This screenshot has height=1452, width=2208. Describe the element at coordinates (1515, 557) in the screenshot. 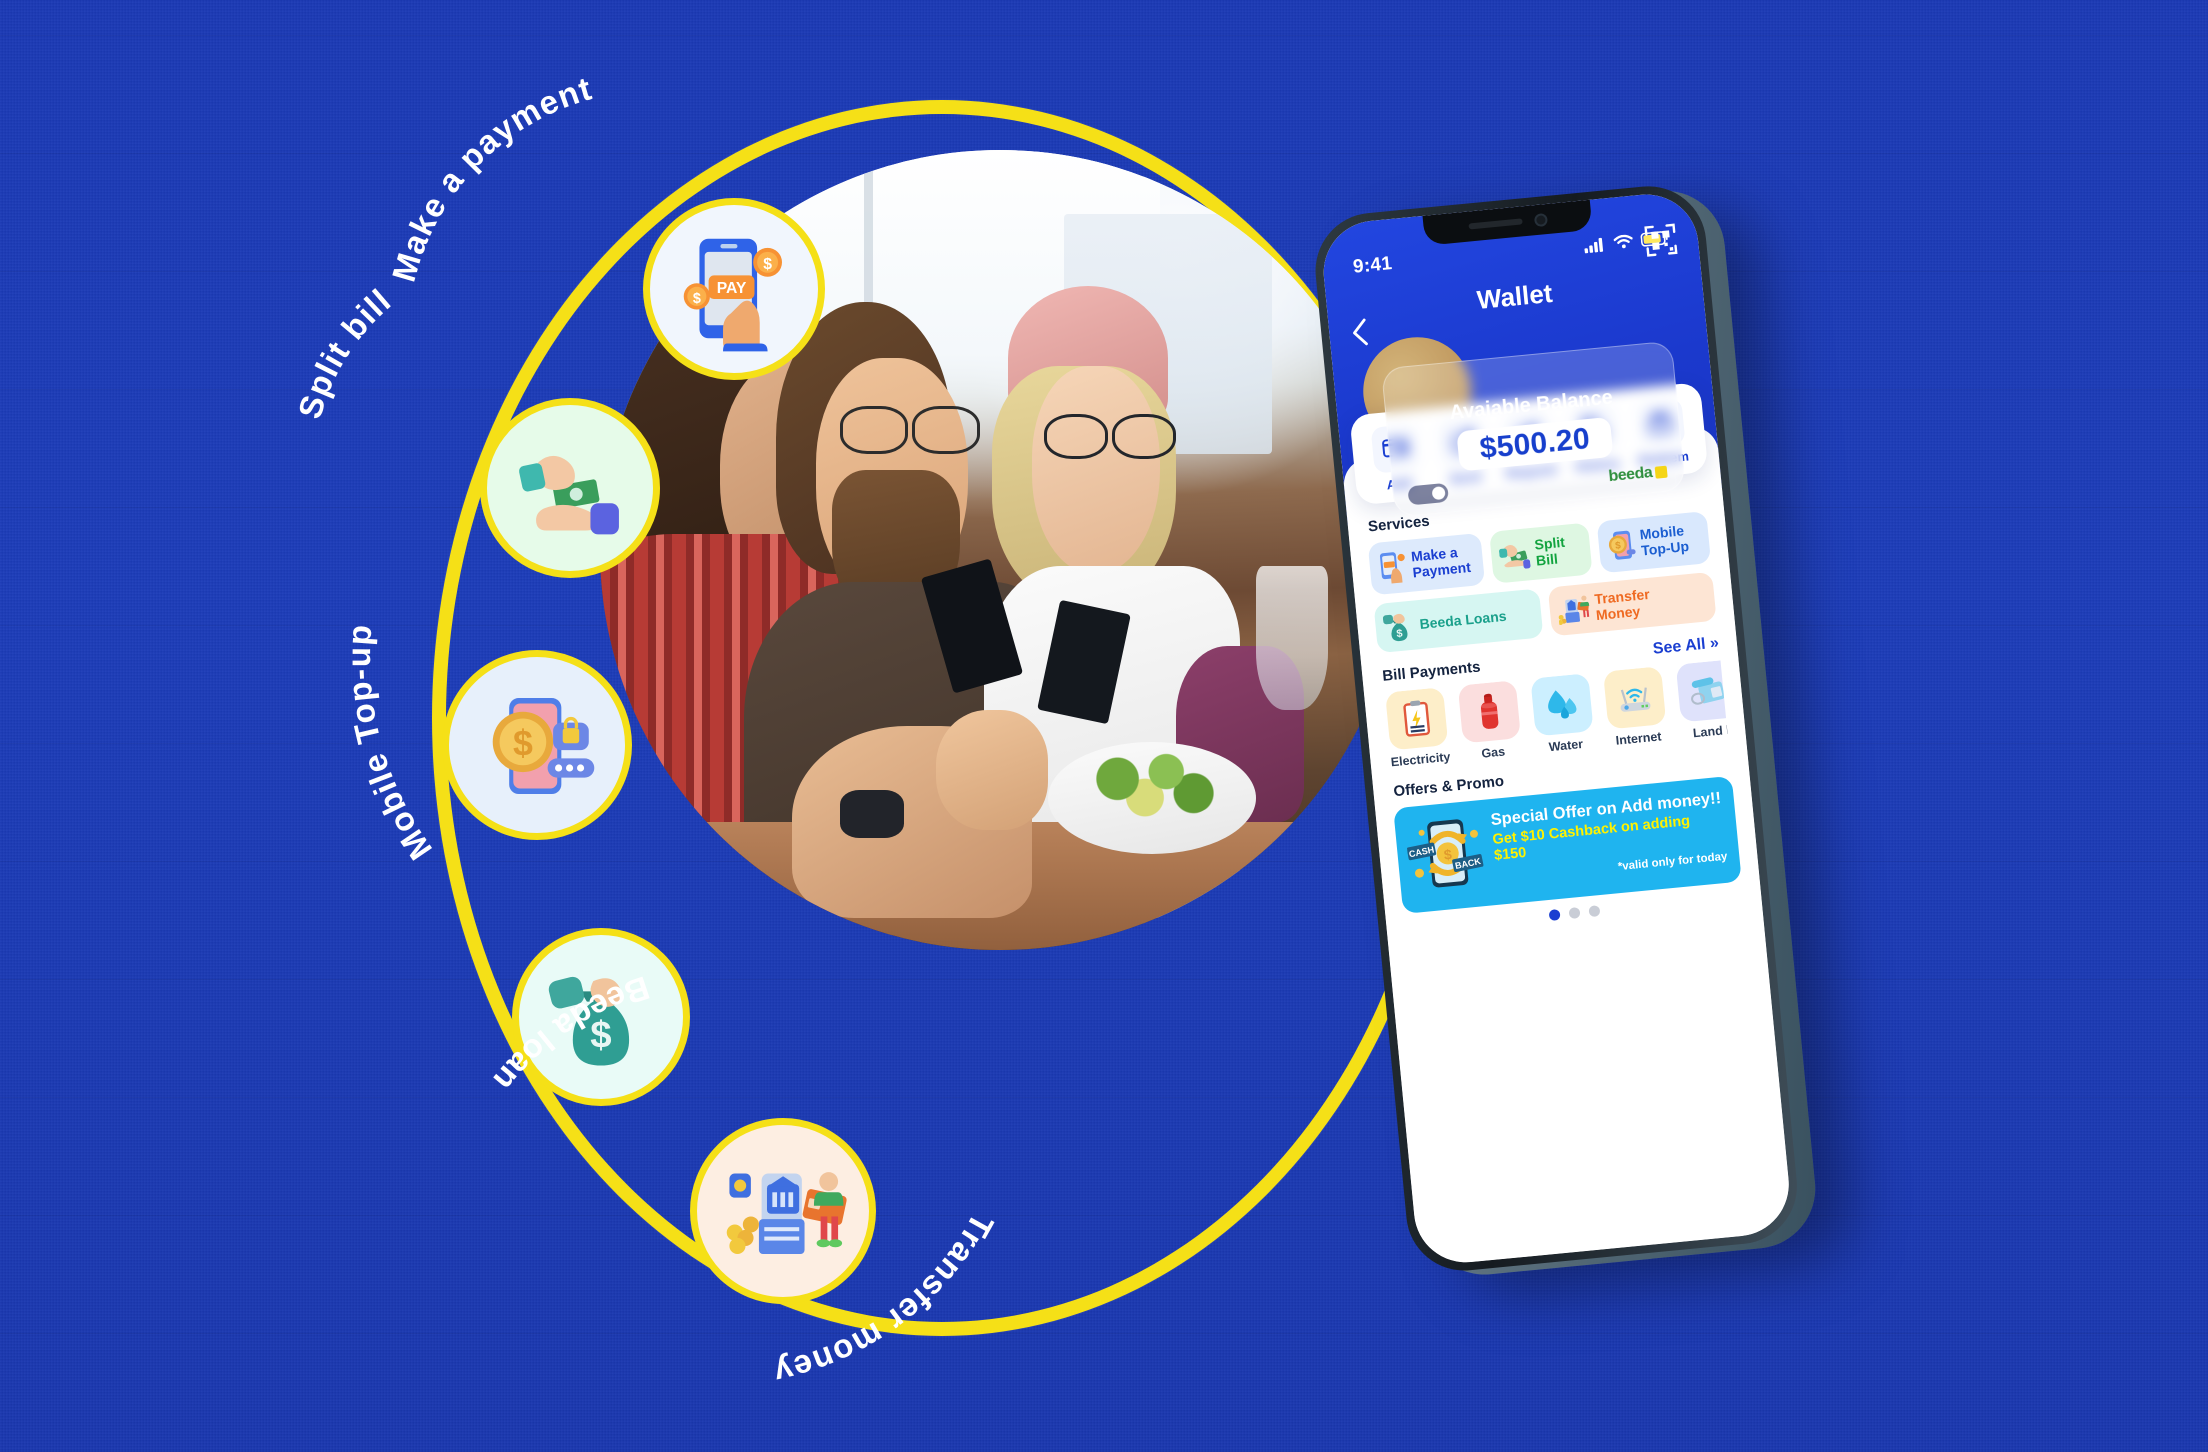

I see `hands-cash-icon` at that location.